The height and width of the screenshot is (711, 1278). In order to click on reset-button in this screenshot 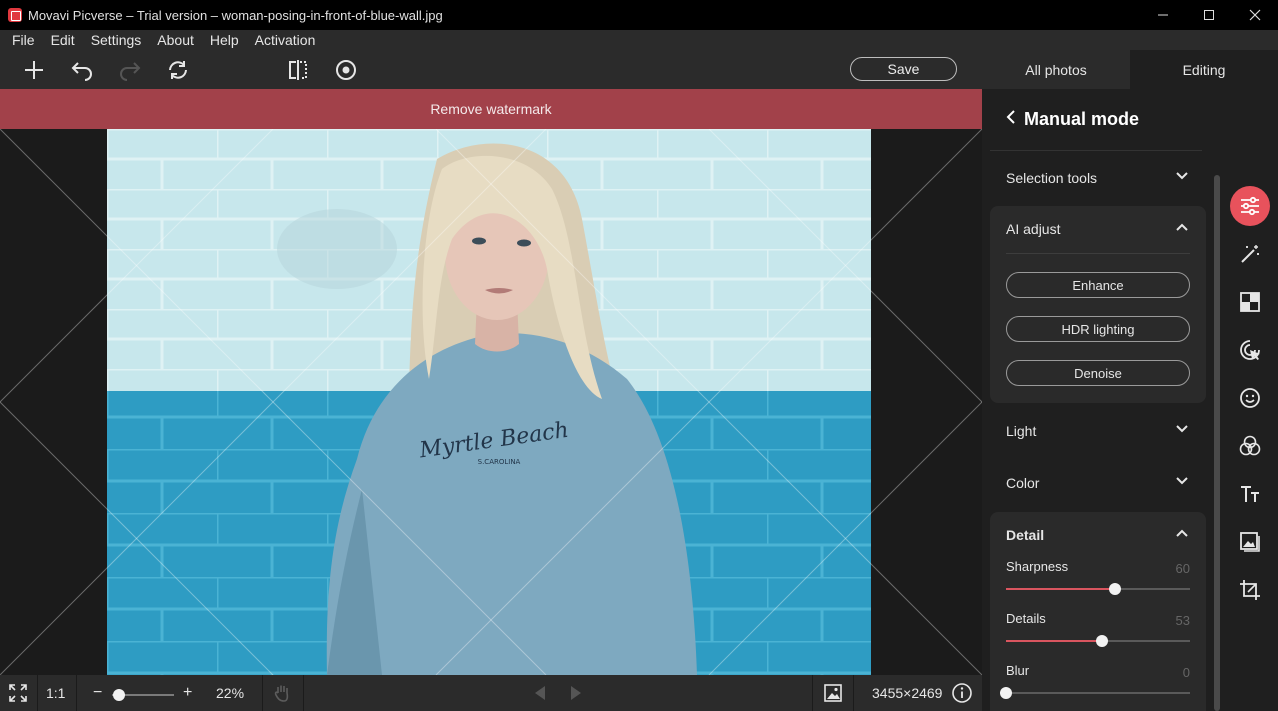, I will do `click(178, 70)`.